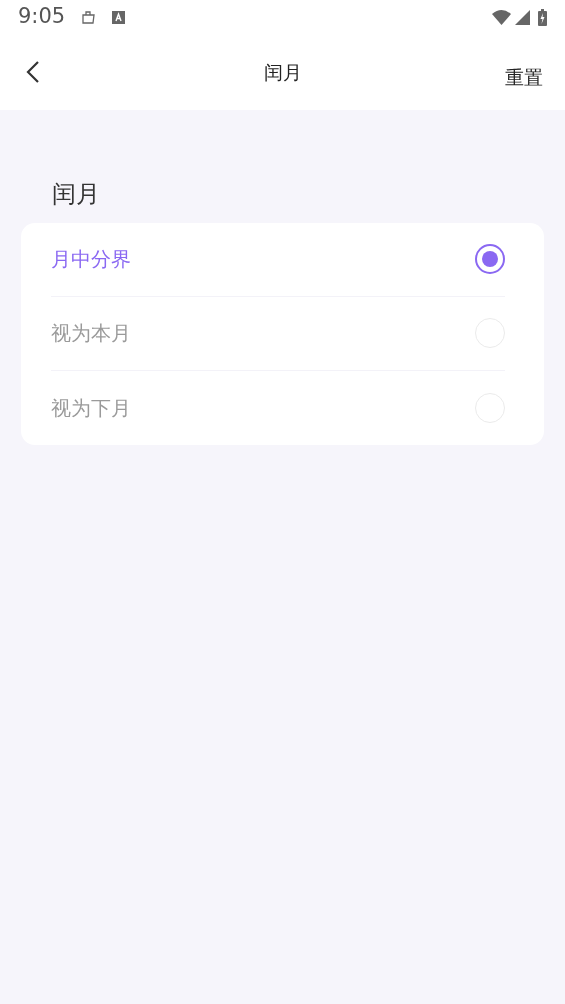 The width and height of the screenshot is (565, 1004). Describe the element at coordinates (42, 17) in the screenshot. I see `status-time: 9:05` at that location.